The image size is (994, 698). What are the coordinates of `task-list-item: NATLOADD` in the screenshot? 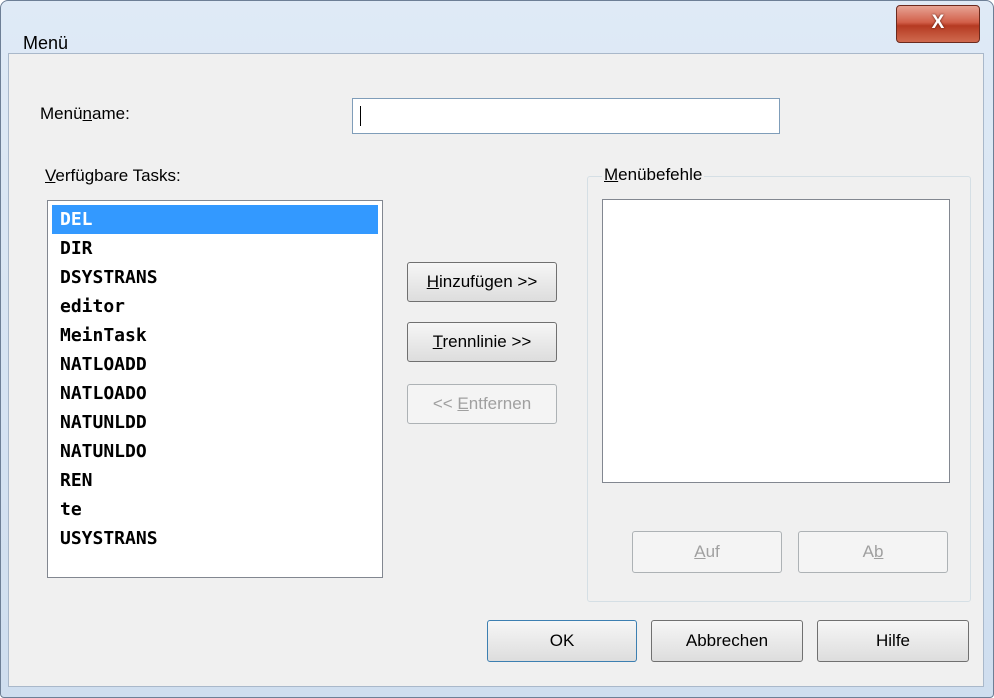 It's located at (215, 364).